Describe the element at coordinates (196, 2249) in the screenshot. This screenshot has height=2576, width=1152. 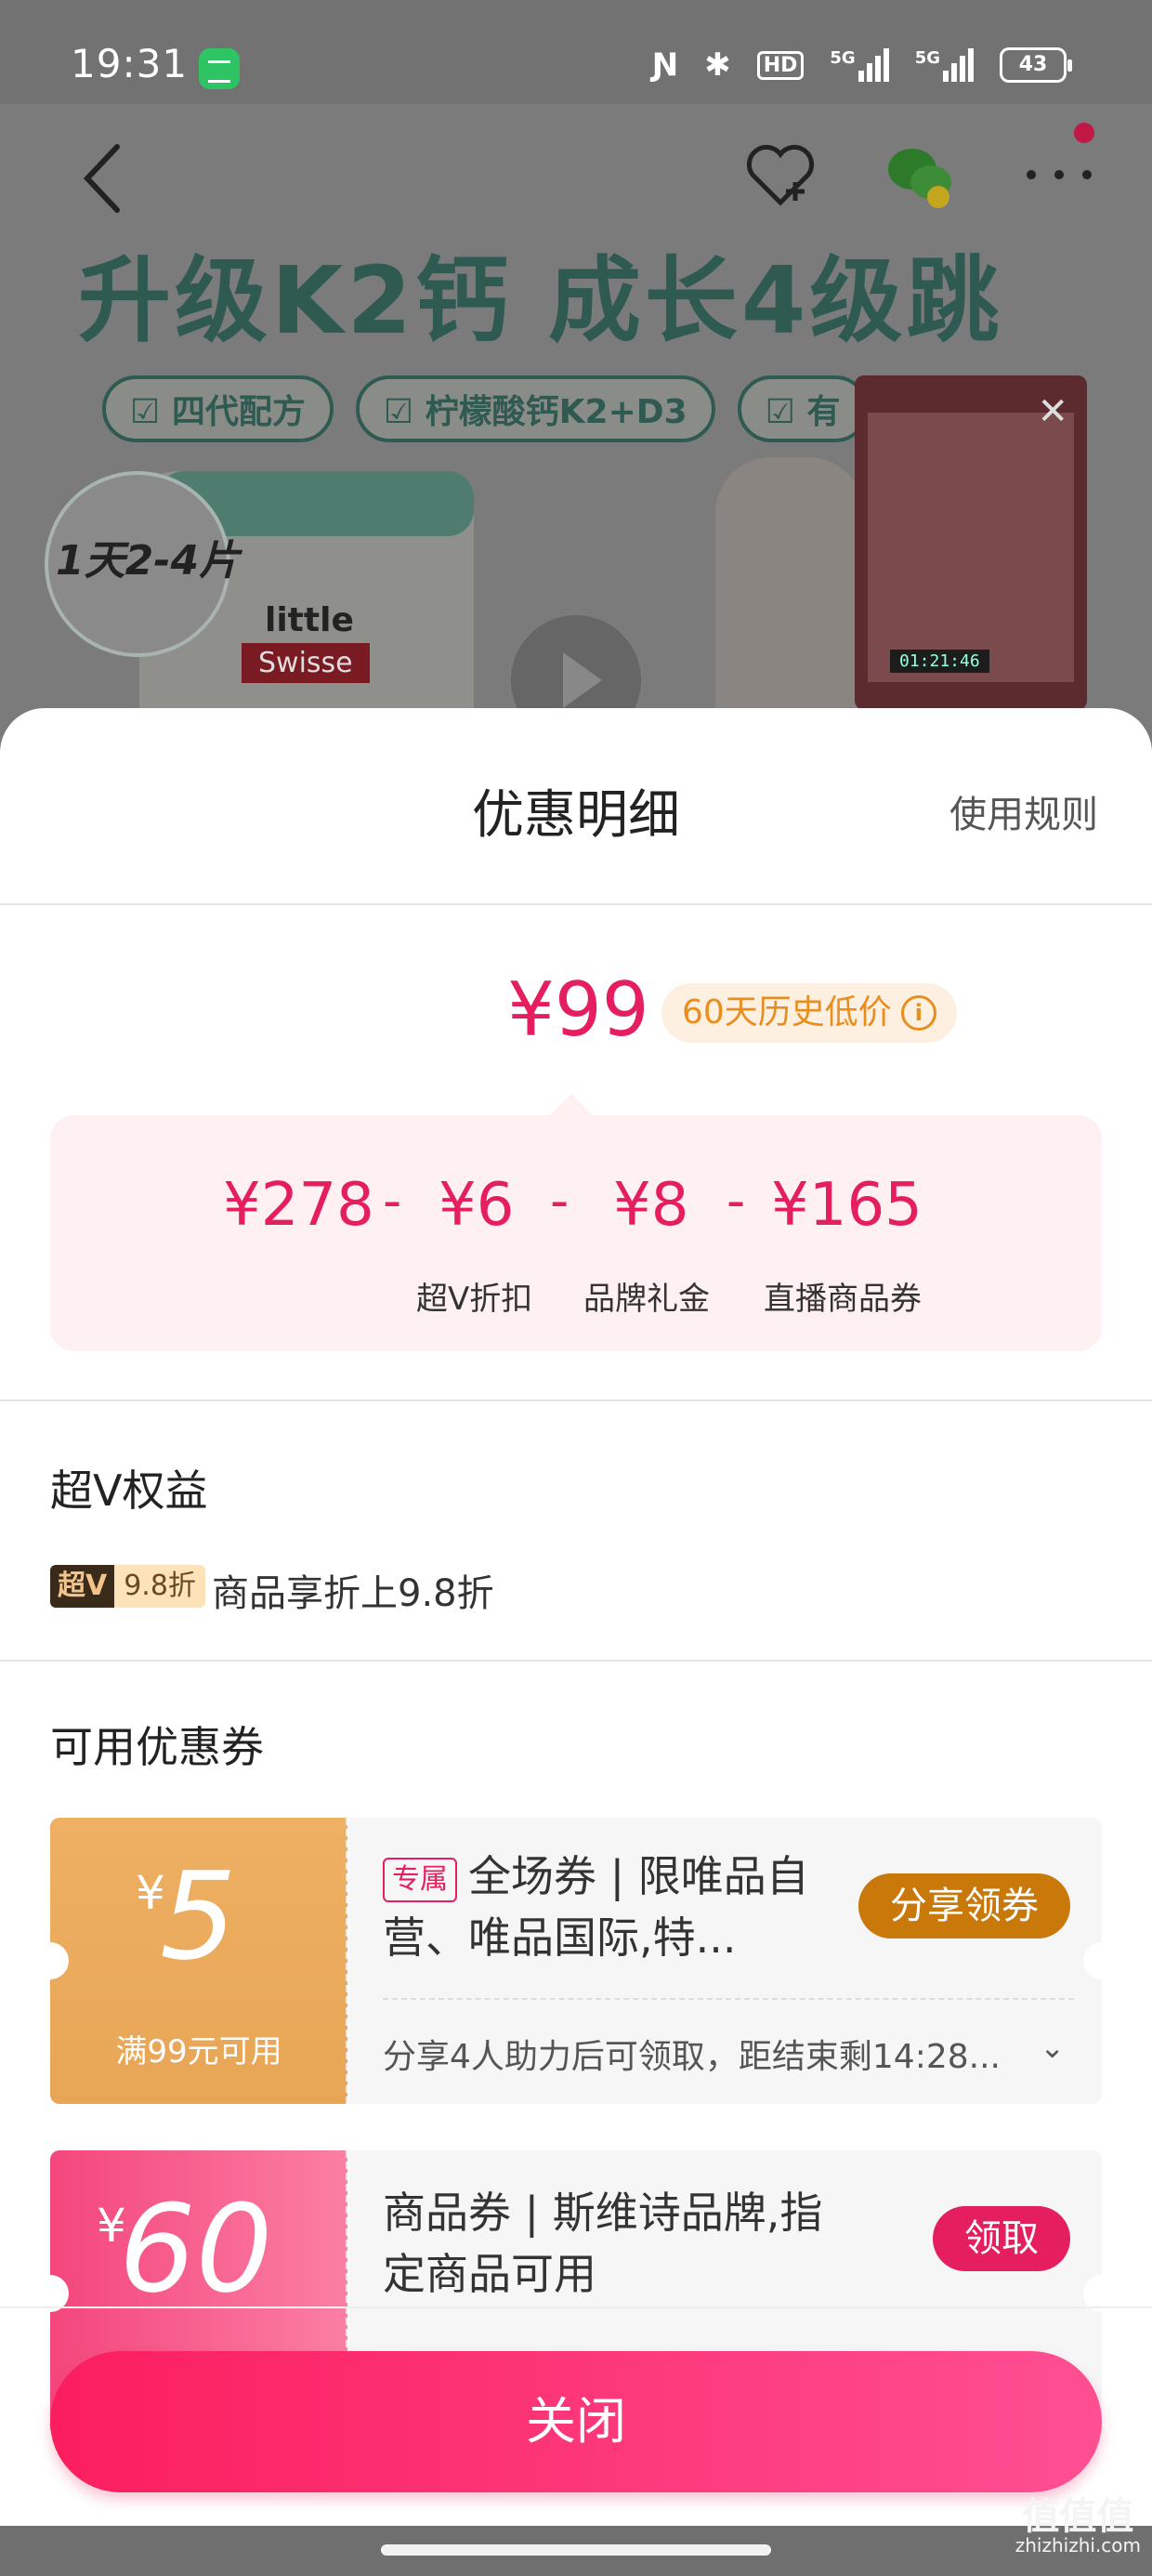
I see `coupon-amount: 60` at that location.